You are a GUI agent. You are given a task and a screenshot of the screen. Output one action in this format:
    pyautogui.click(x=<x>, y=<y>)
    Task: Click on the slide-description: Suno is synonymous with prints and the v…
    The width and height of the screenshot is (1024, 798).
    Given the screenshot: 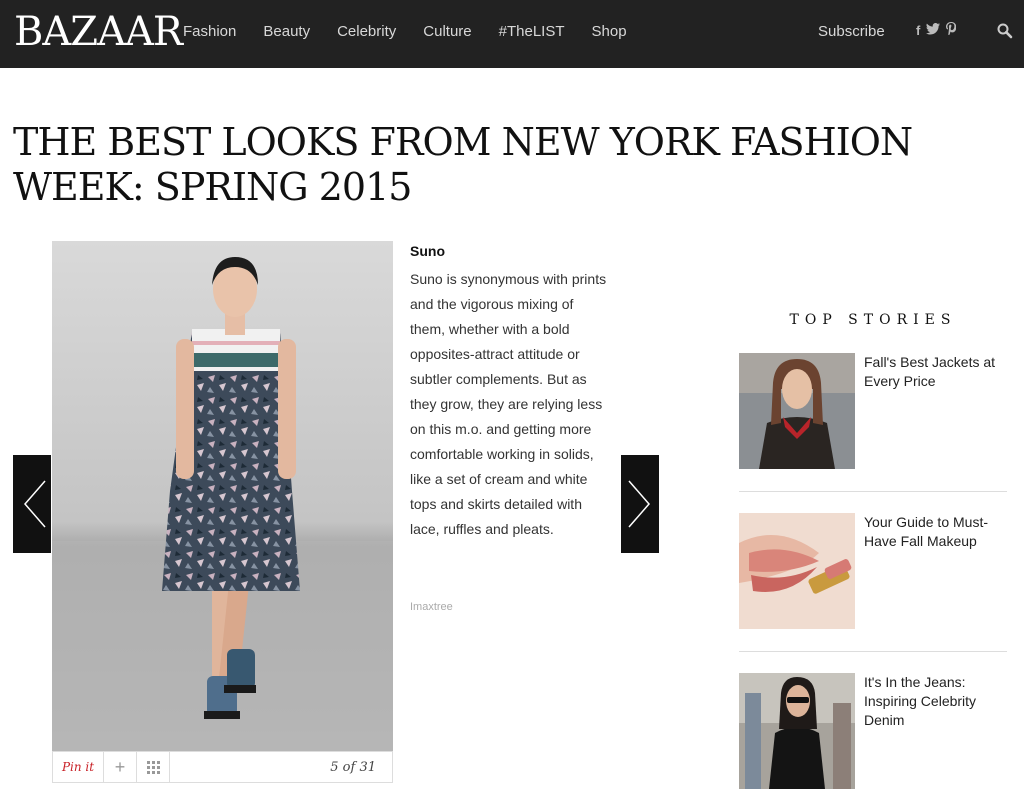 What is the action you would take?
    pyautogui.click(x=508, y=404)
    